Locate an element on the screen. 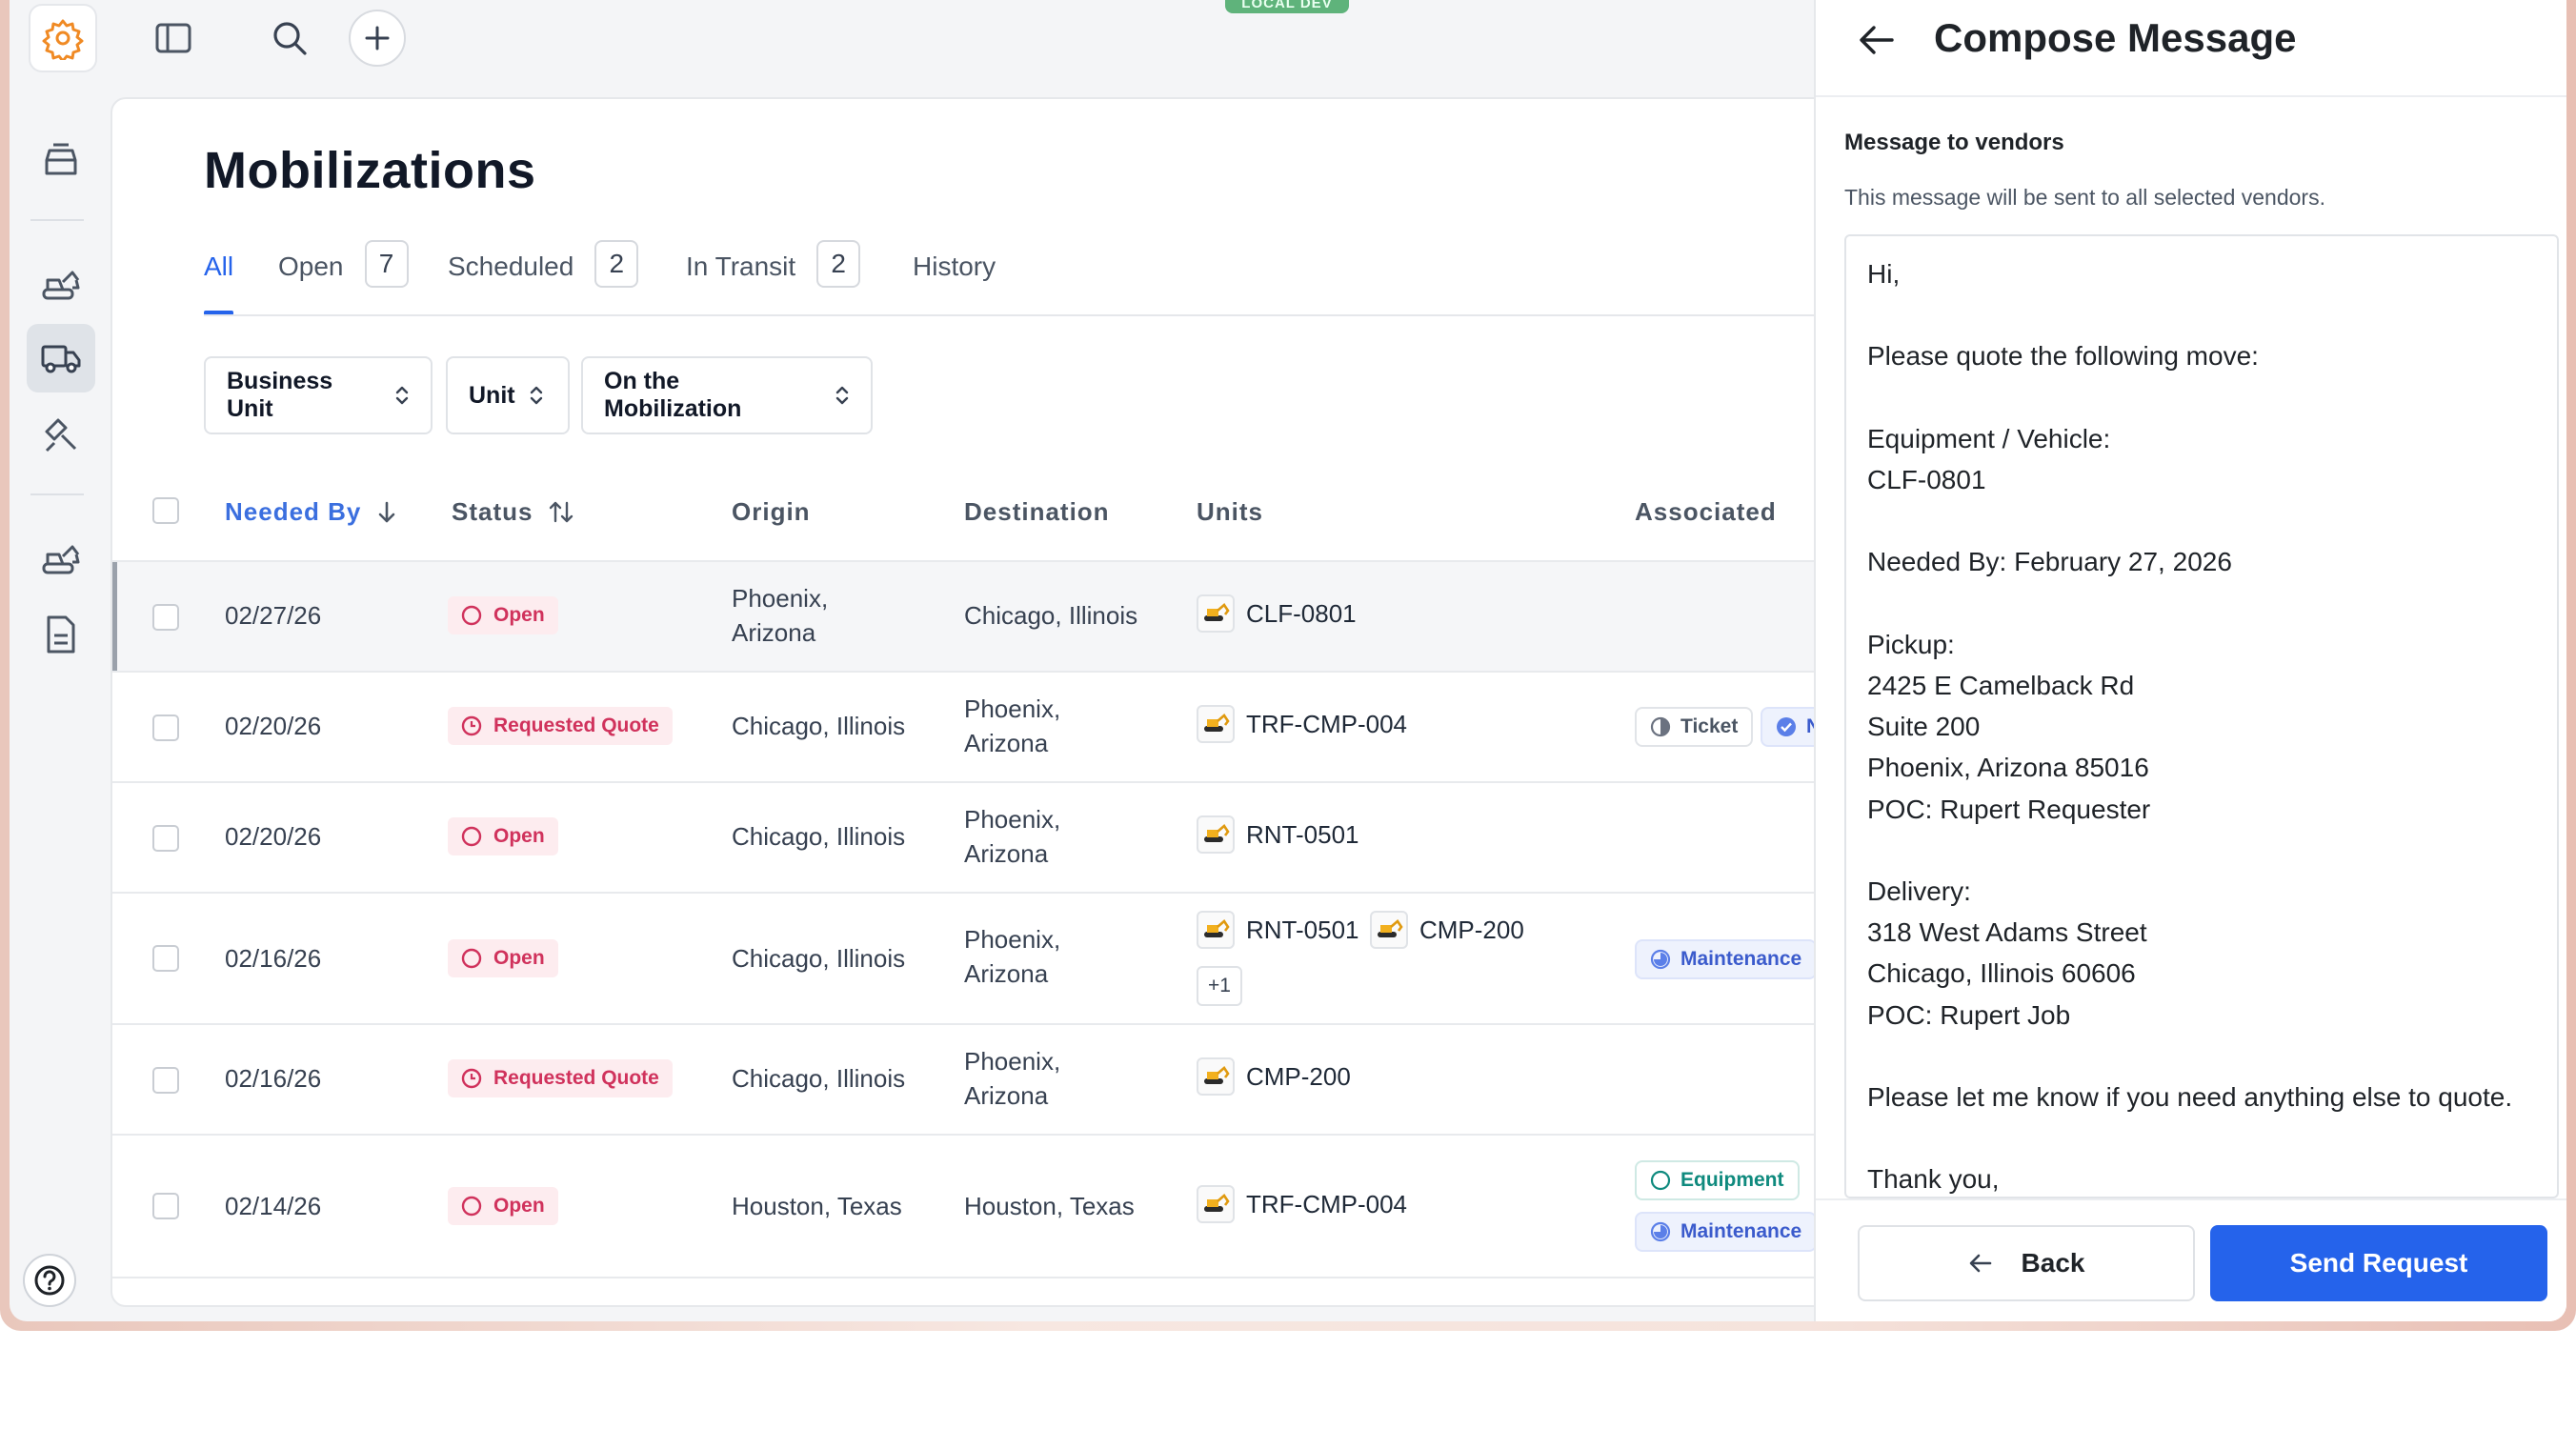  add-button is located at coordinates (378, 38).